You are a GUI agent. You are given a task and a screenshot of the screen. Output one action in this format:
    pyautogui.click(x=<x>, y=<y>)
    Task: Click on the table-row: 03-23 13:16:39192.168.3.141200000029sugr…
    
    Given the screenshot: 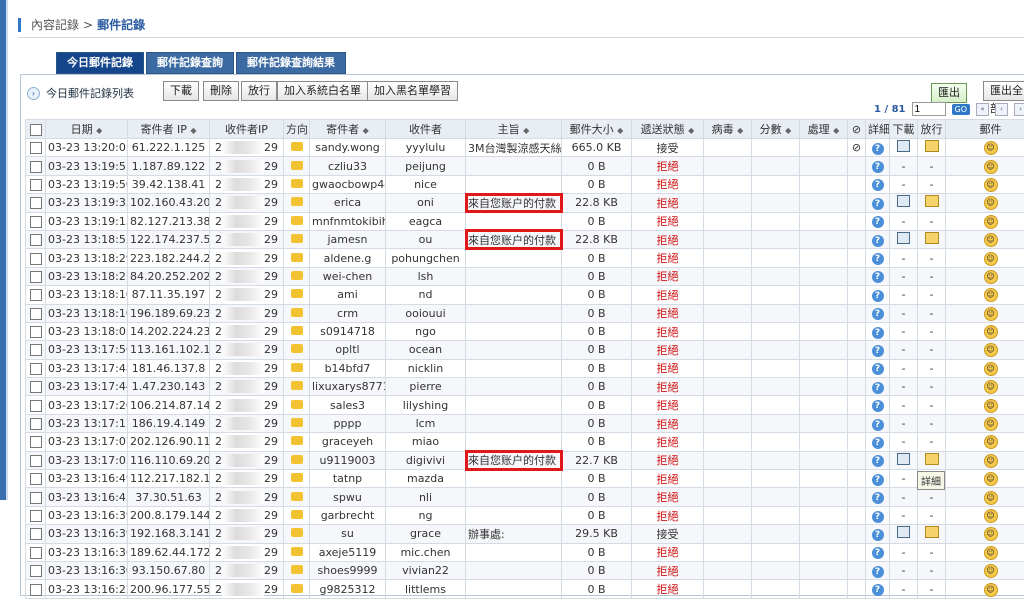 What is the action you would take?
    pyautogui.click(x=525, y=534)
    